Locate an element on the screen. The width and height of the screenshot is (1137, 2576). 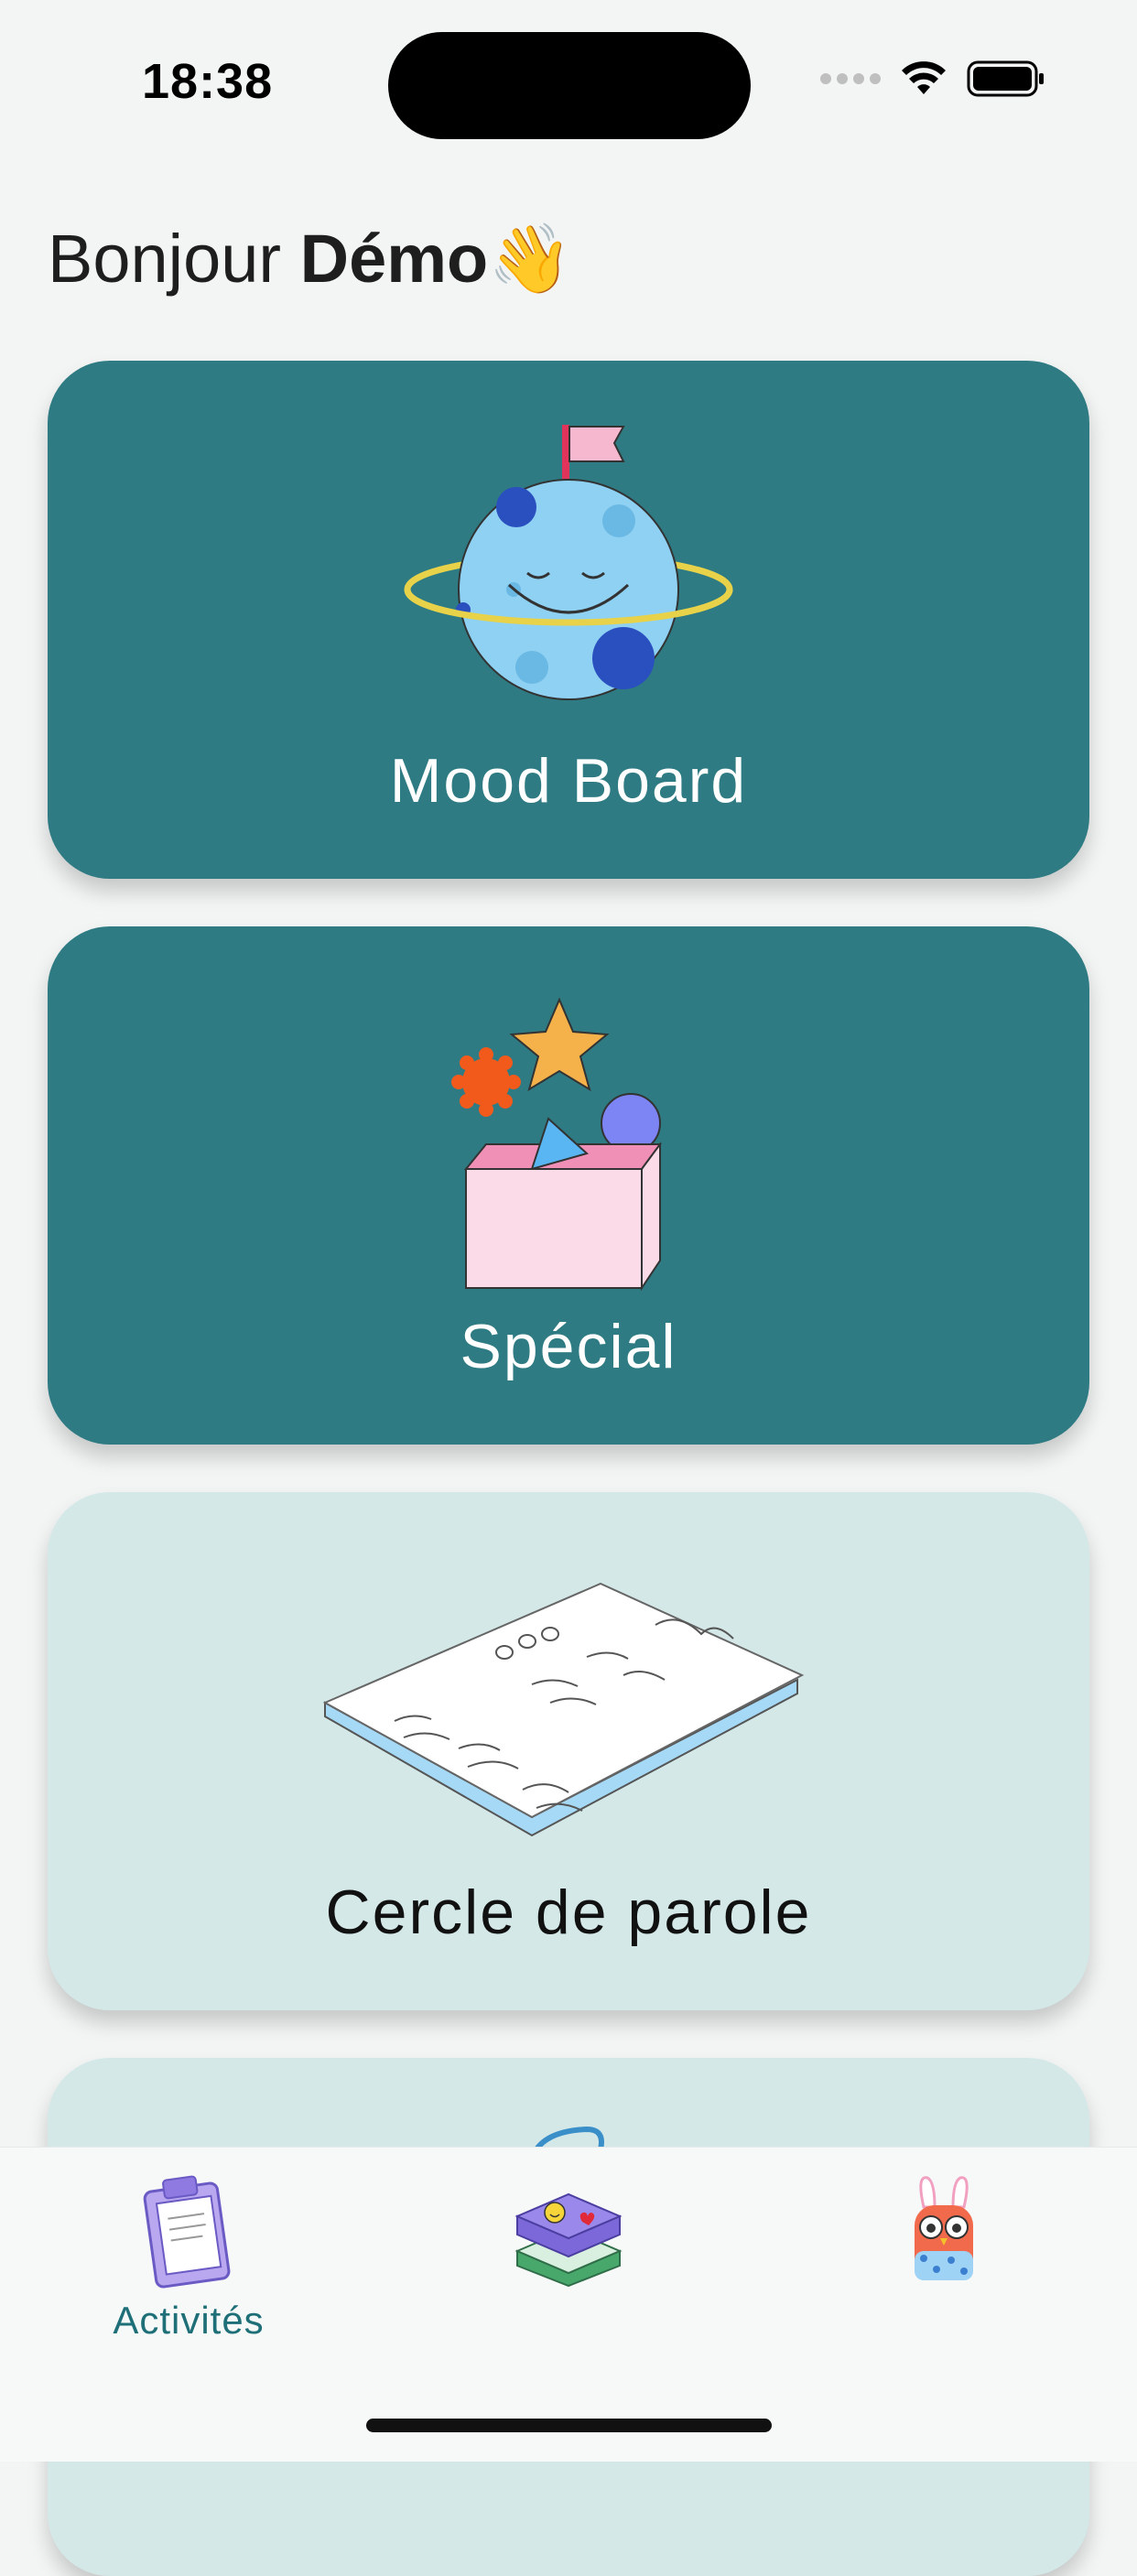
card-label: Cercle de parole is located at coordinates (568, 1913).